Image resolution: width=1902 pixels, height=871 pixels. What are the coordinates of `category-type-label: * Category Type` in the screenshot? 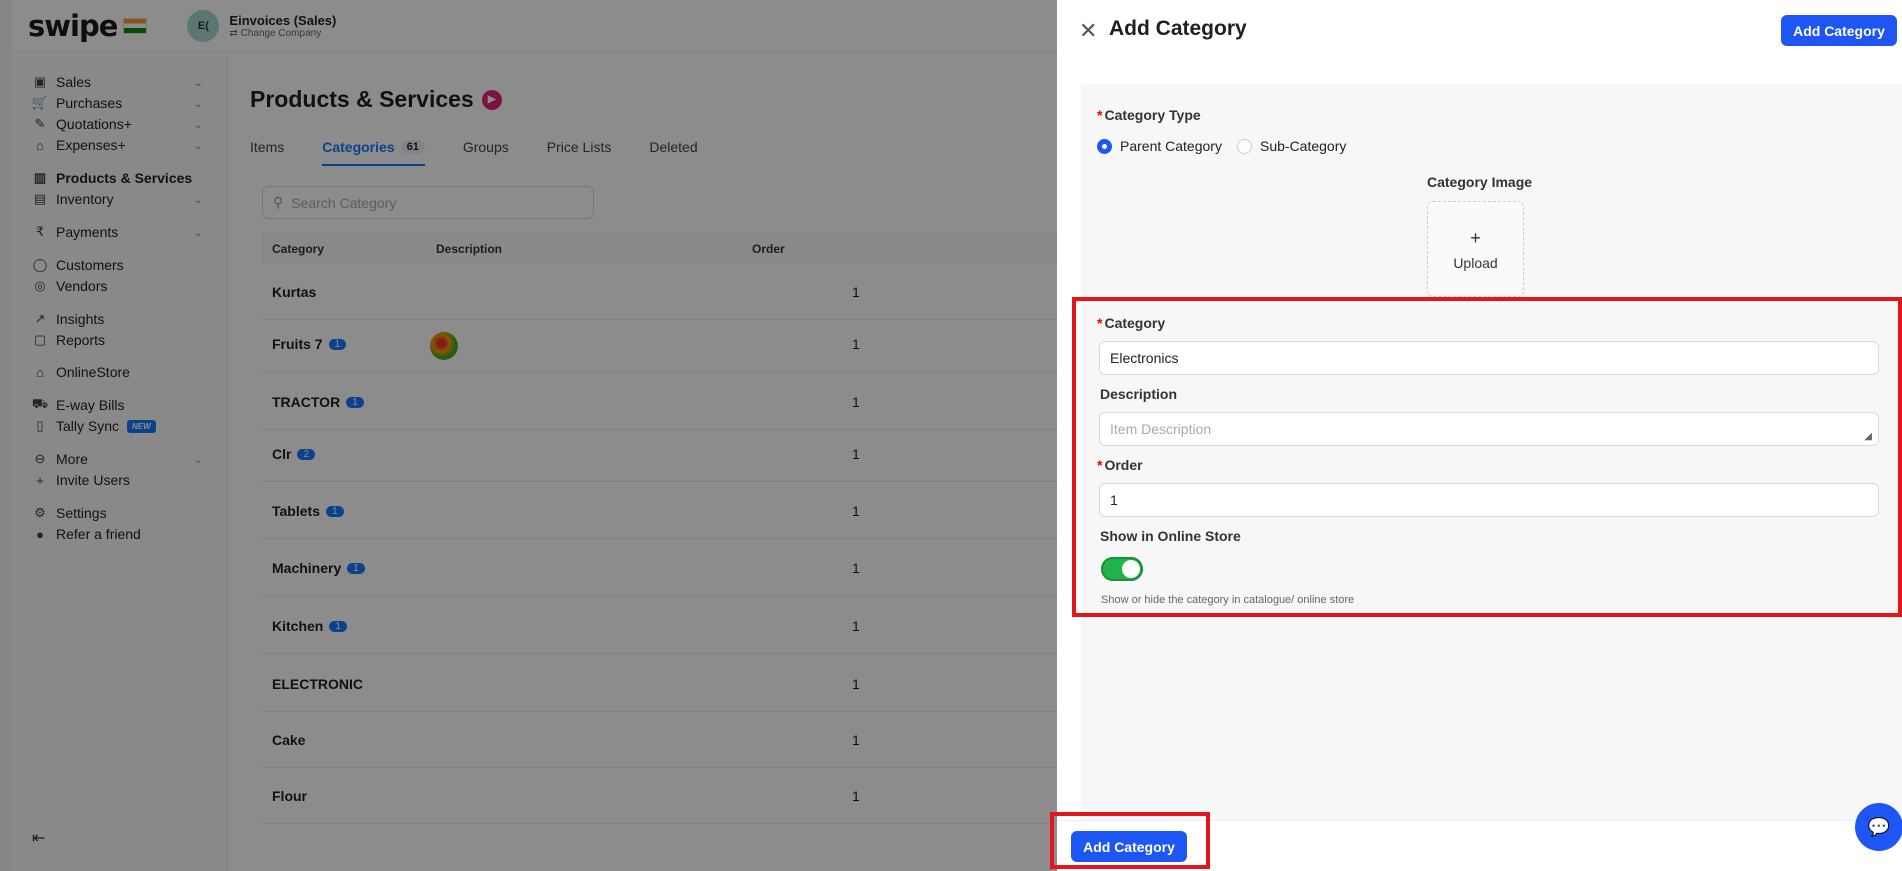 It's located at (1149, 115).